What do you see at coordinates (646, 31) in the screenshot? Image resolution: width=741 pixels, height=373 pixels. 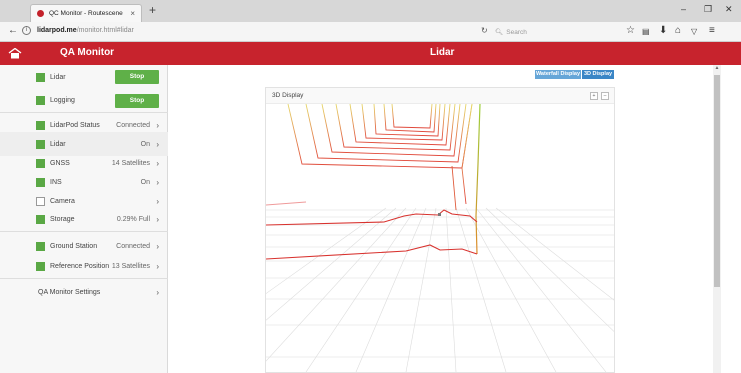 I see `library-icon: ▤` at bounding box center [646, 31].